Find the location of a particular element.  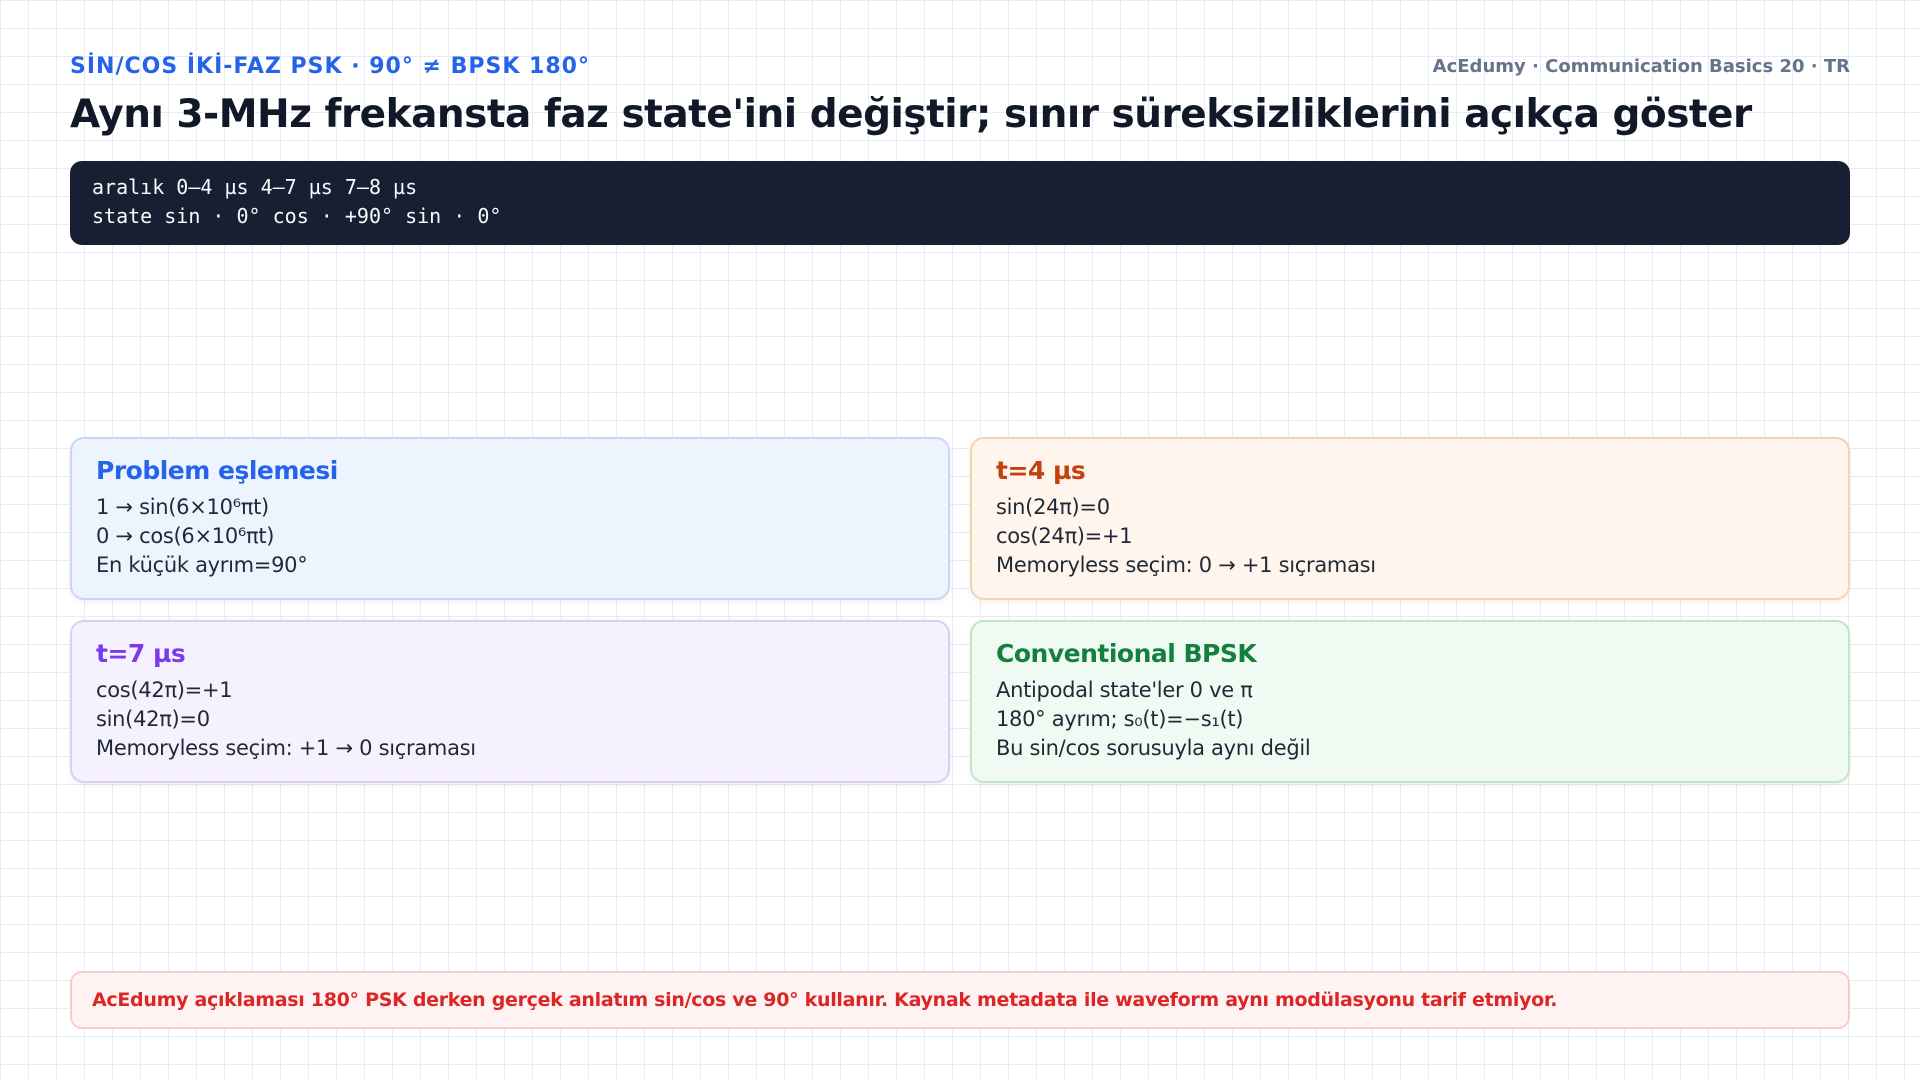

card-line: Antipodal state'ler 0 ve π is located at coordinates (1124, 690).